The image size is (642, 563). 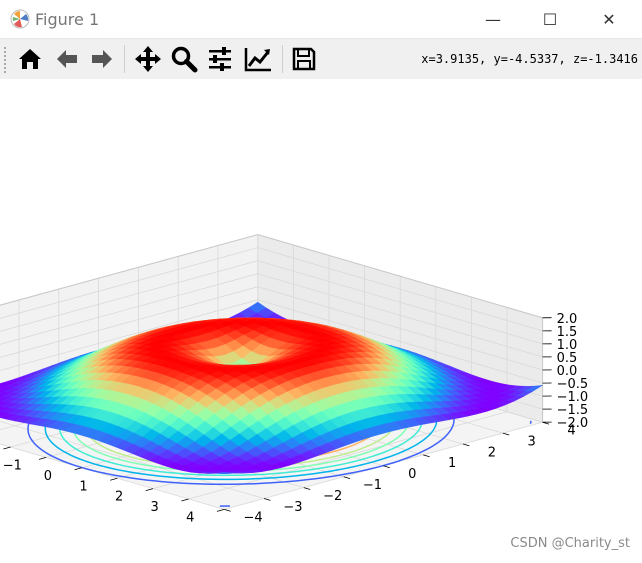 I want to click on edit-parameters-button, so click(x=258, y=59).